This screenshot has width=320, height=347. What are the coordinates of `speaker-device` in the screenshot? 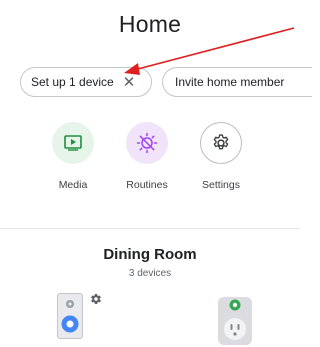 It's located at (70, 316).